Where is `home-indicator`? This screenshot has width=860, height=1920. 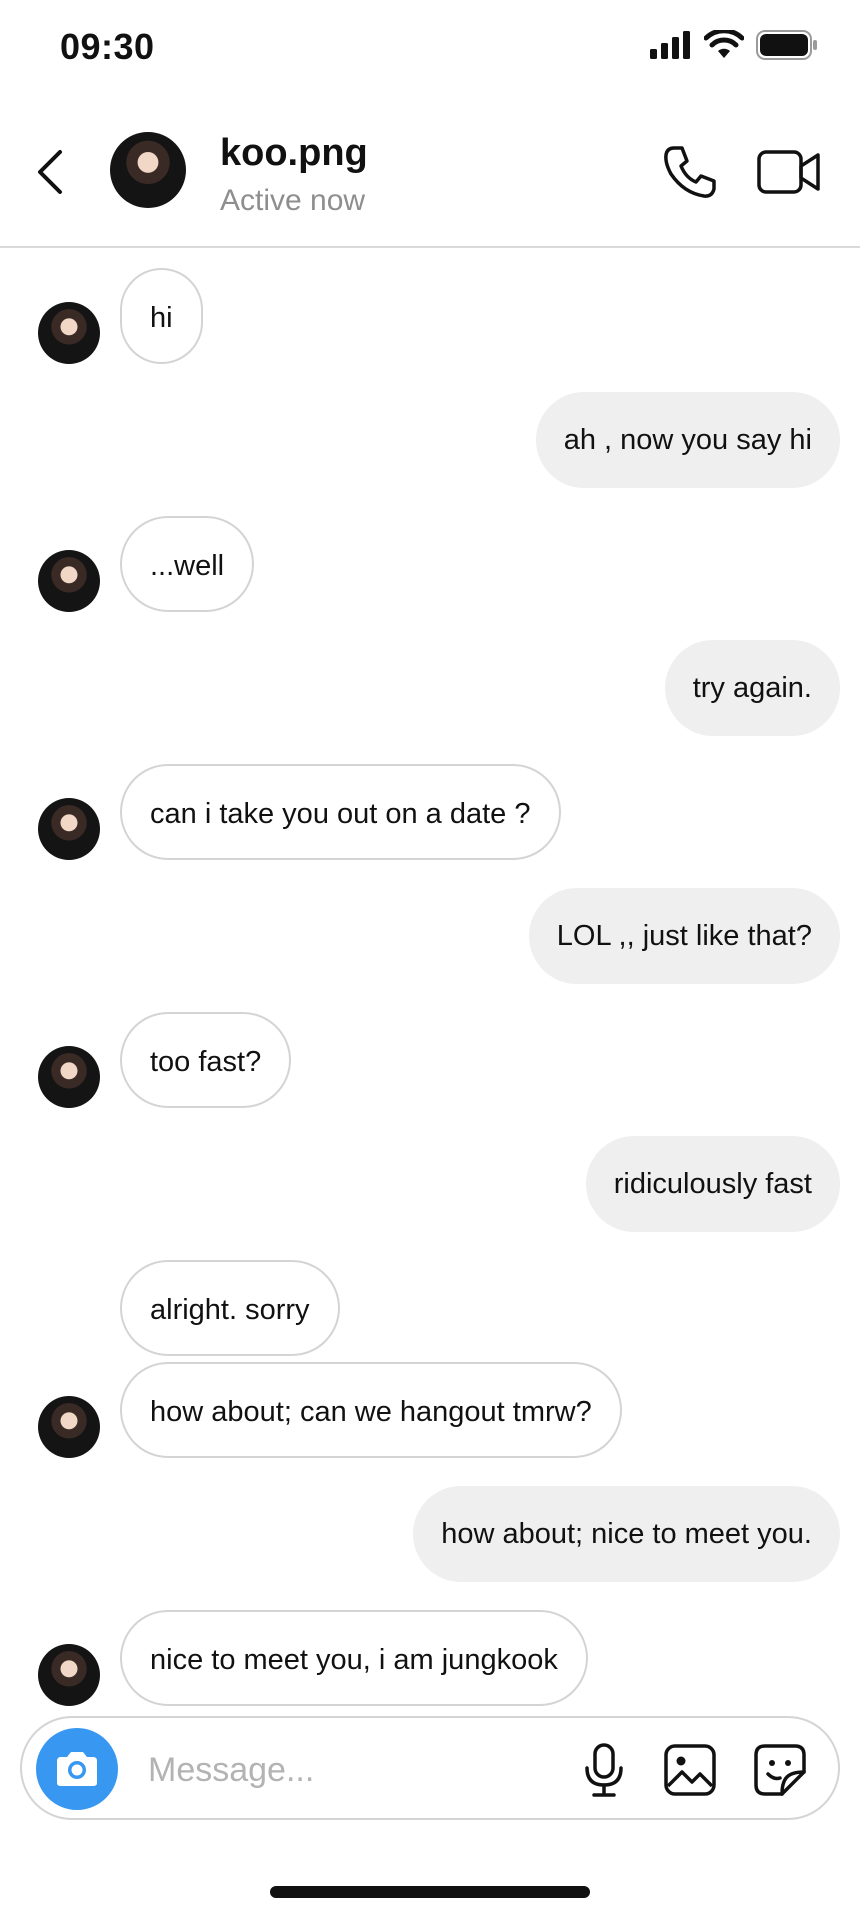 home-indicator is located at coordinates (430, 1892).